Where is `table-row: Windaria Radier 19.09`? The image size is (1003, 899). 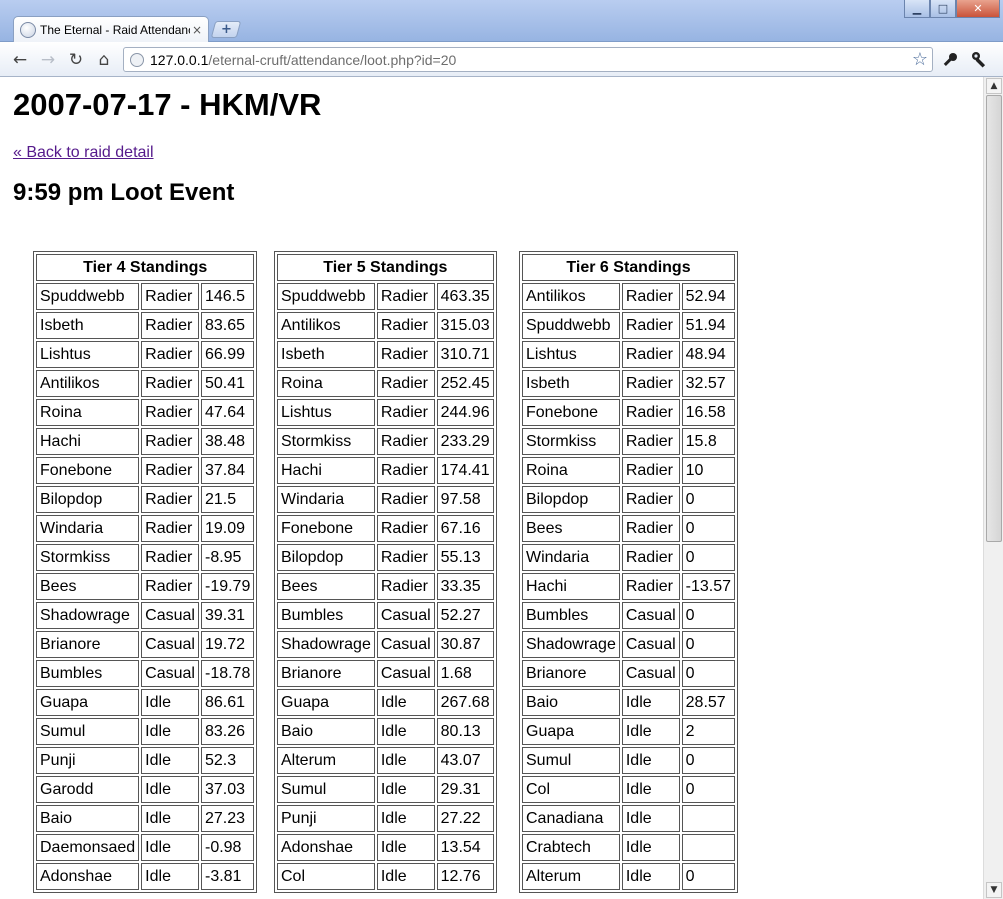 table-row: Windaria Radier 19.09 is located at coordinates (145, 528).